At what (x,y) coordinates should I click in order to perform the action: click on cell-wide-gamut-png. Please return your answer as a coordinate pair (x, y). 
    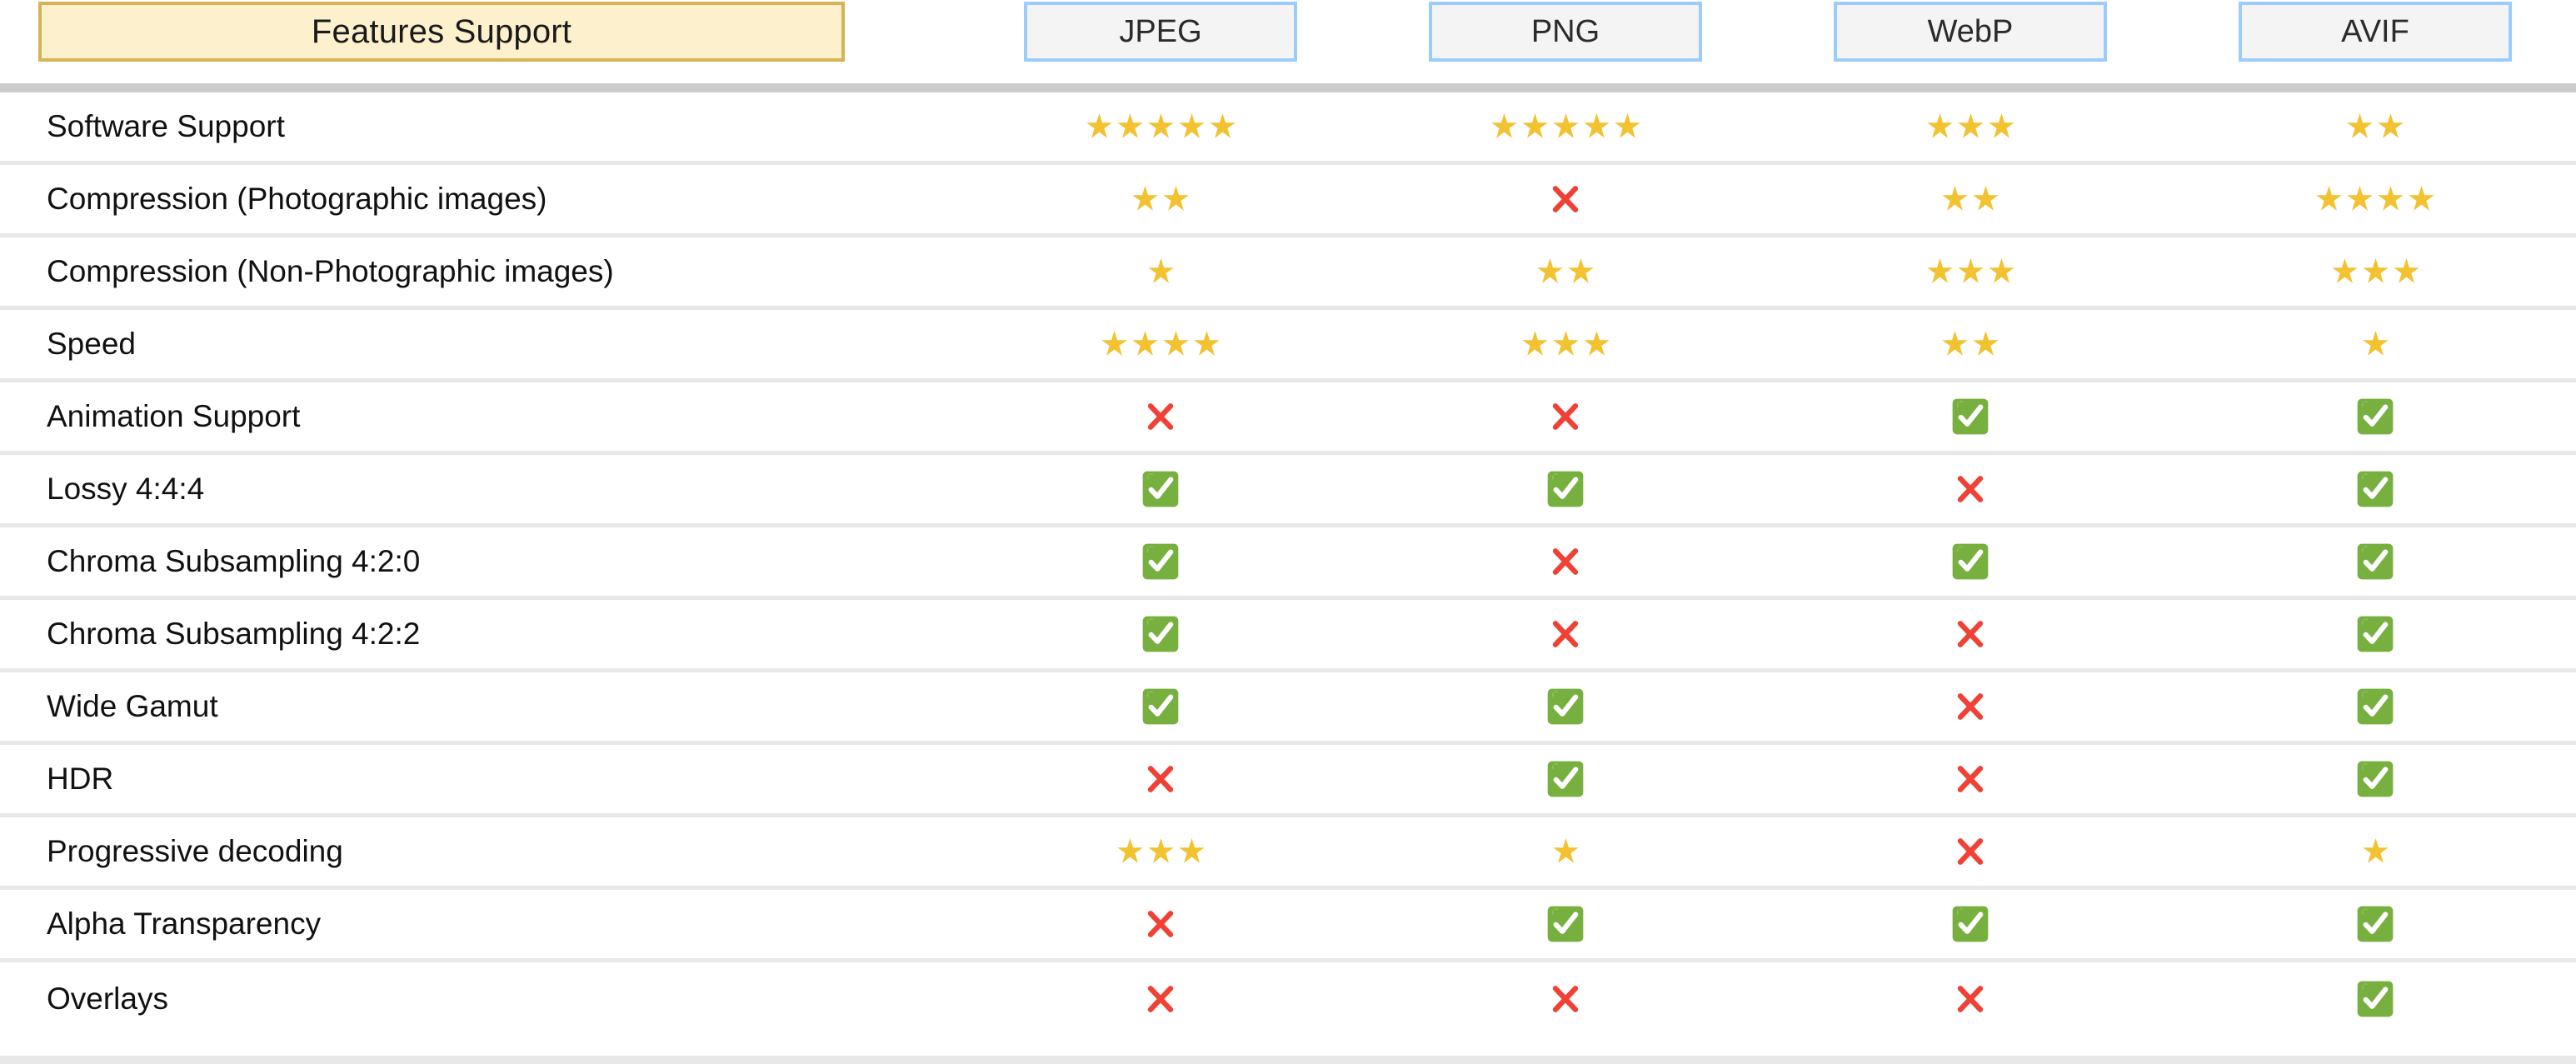
    Looking at the image, I should click on (1565, 706).